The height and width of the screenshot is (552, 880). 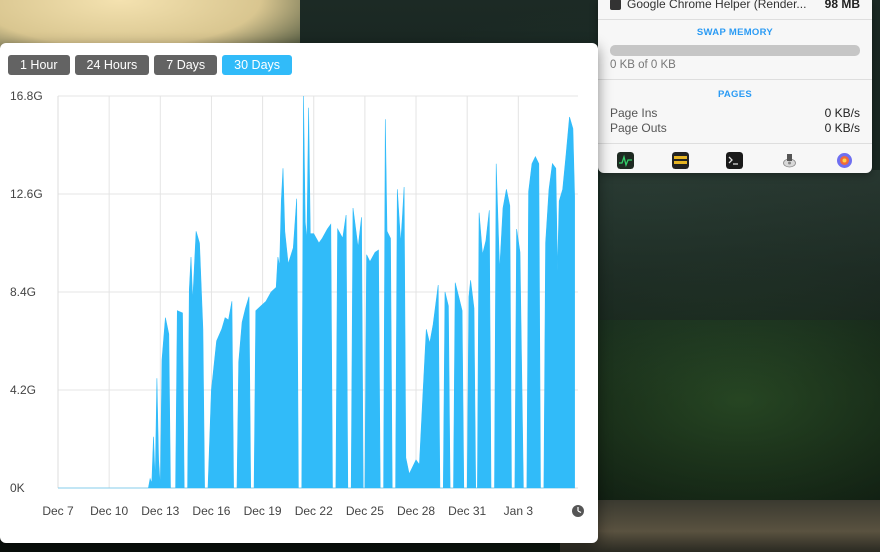 I want to click on y-axis-ticks: 16.8G 12.6G 8.4G 4.2G 0K, so click(x=26, y=292).